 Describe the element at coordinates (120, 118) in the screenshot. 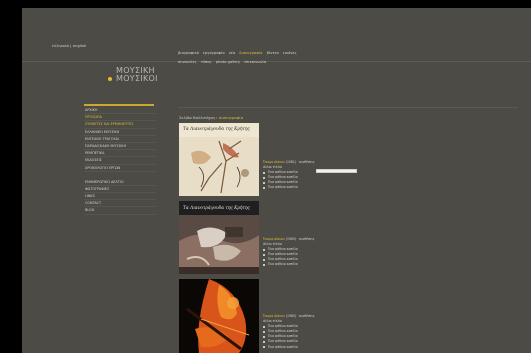

I see `sidebar-item: ΠΡΟΣΩΠΑ` at that location.